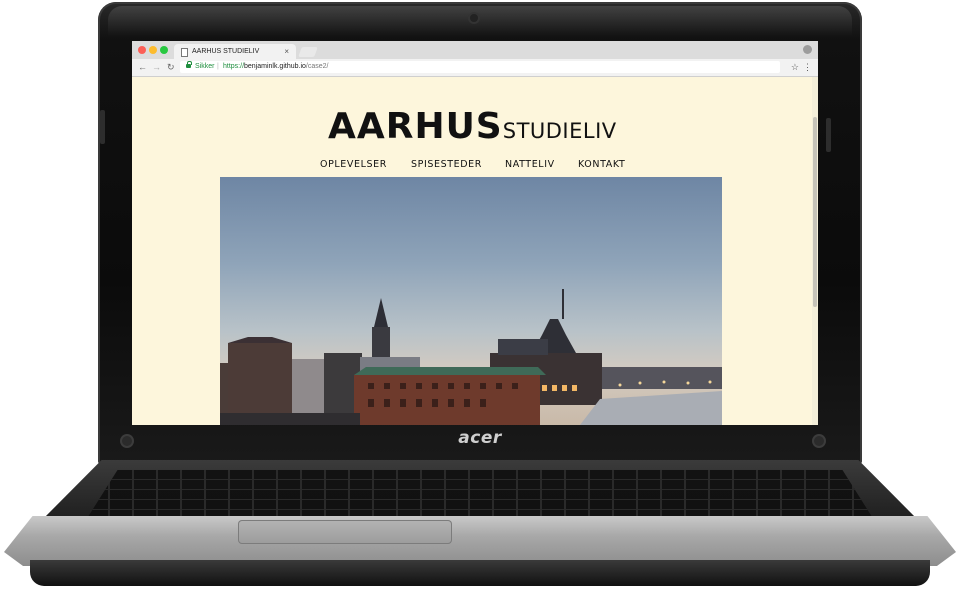 The height and width of the screenshot is (591, 960). Describe the element at coordinates (523, 347) in the screenshot. I see `roof-block` at that location.